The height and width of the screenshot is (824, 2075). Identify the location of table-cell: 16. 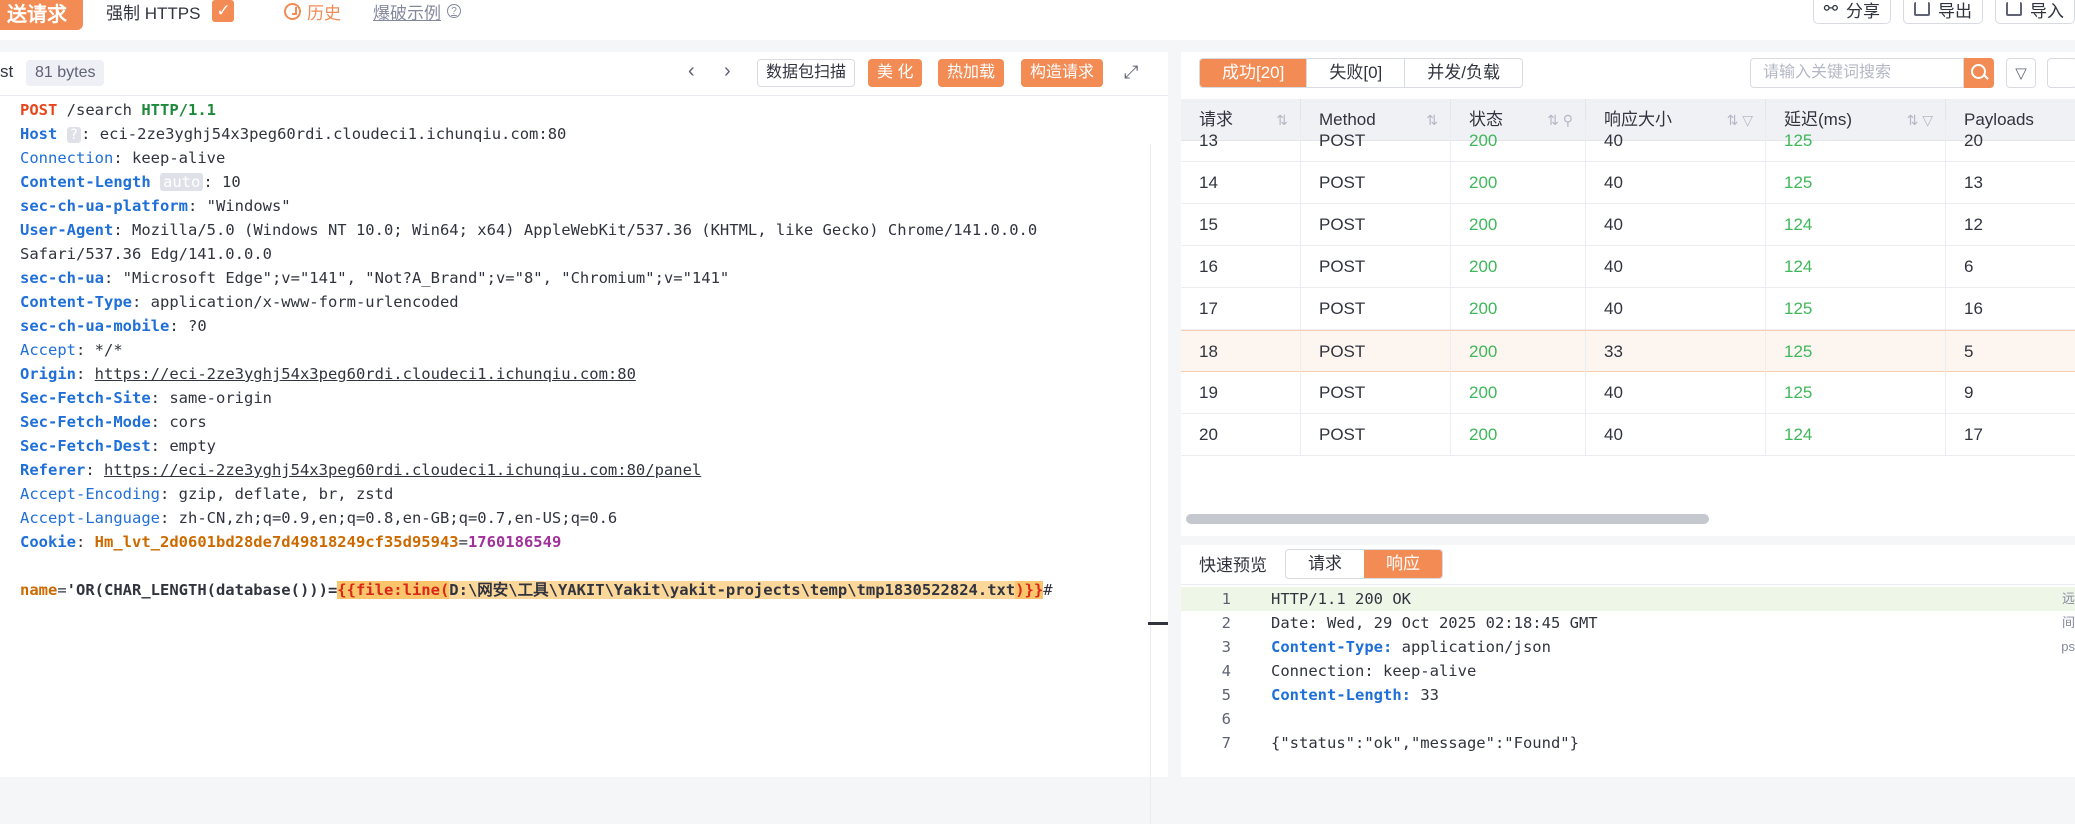
(1241, 267).